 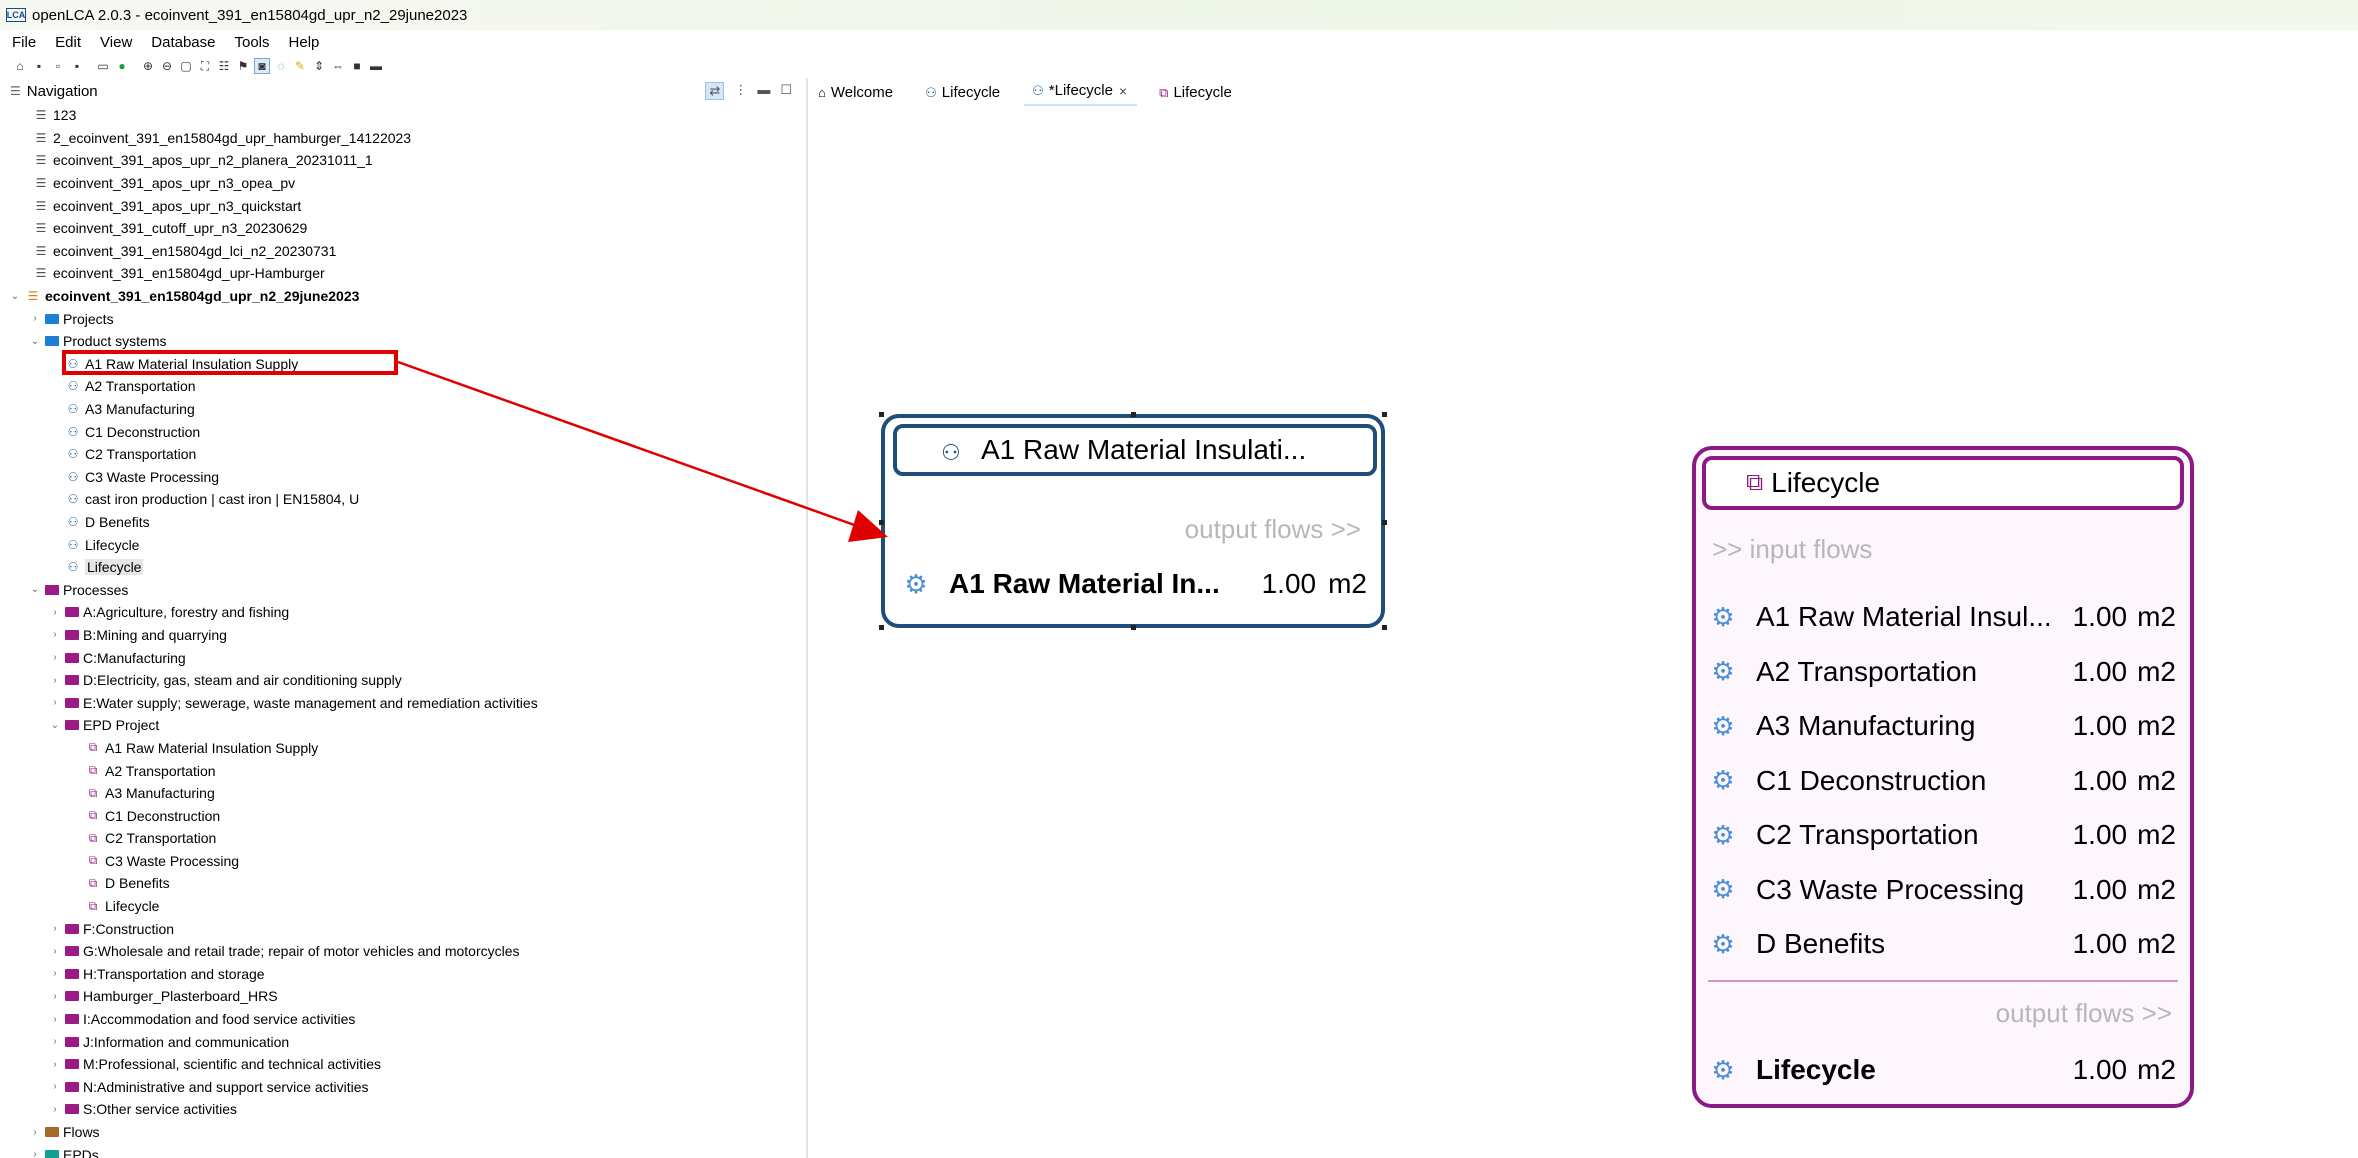 What do you see at coordinates (403, 251) in the screenshot?
I see `tree-item-db: ☰ ecoinvent_391_en15804gd_lci_n2_20230731` at bounding box center [403, 251].